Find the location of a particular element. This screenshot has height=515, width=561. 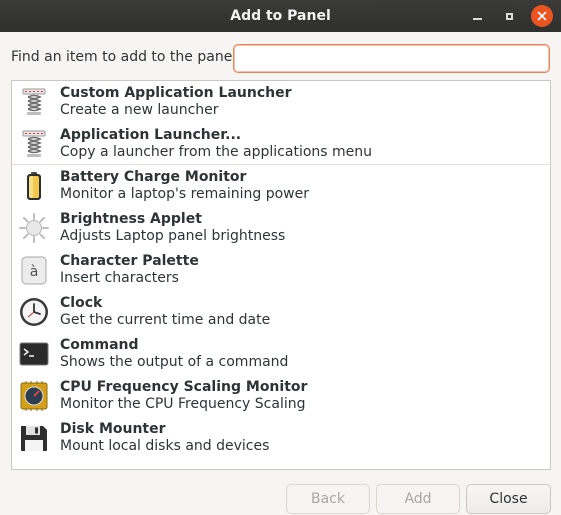

find-label: Find an item to add to the panel: is located at coordinates (126, 57).